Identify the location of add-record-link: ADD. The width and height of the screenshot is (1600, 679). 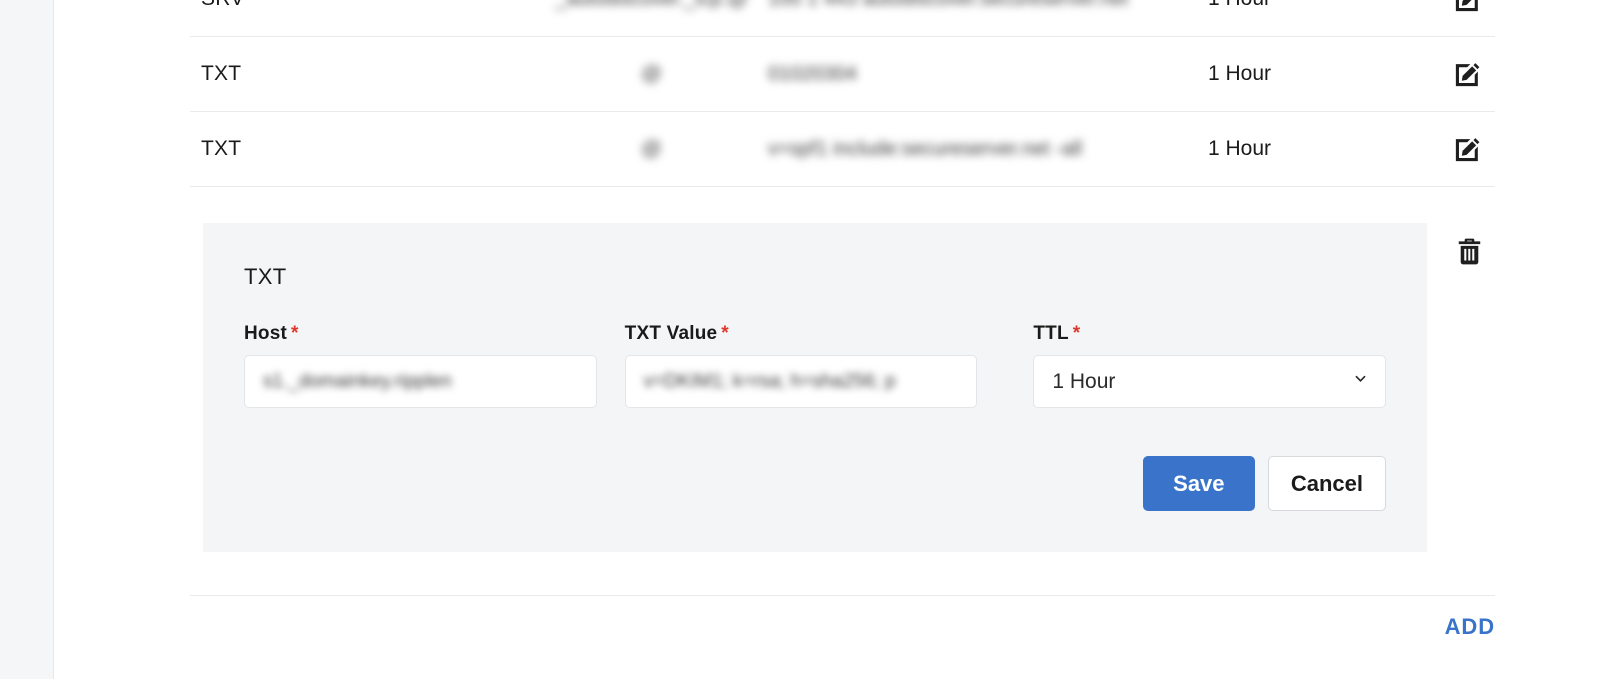
(1470, 627).